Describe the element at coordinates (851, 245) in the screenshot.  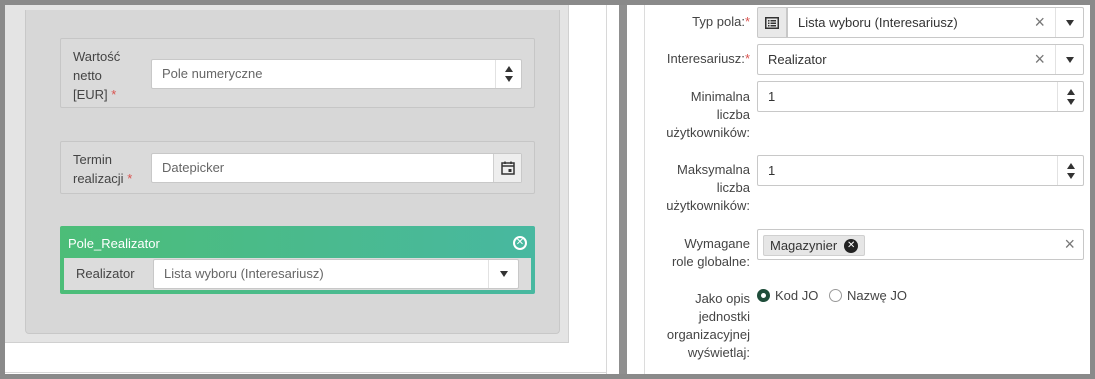
I see `remove-tag-icon: ✕` at that location.